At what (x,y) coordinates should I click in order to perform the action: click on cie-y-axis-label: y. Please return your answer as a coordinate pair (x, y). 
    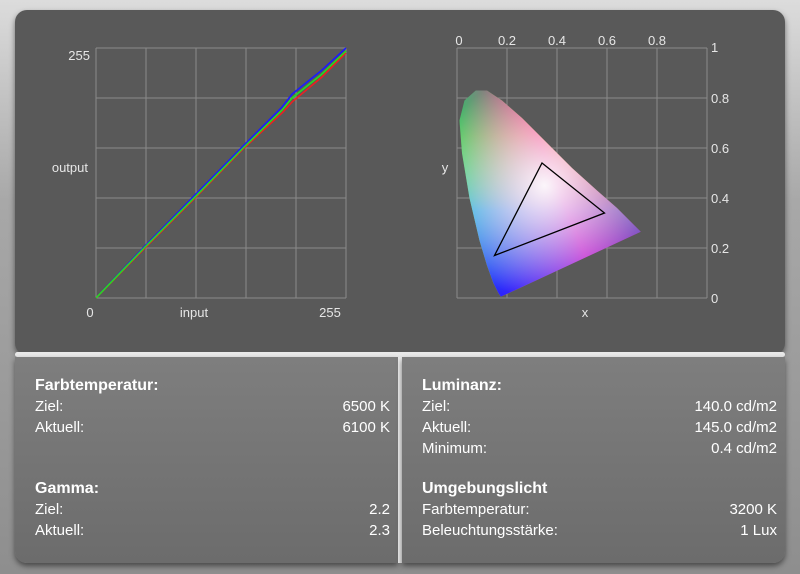
    Looking at the image, I should click on (445, 167).